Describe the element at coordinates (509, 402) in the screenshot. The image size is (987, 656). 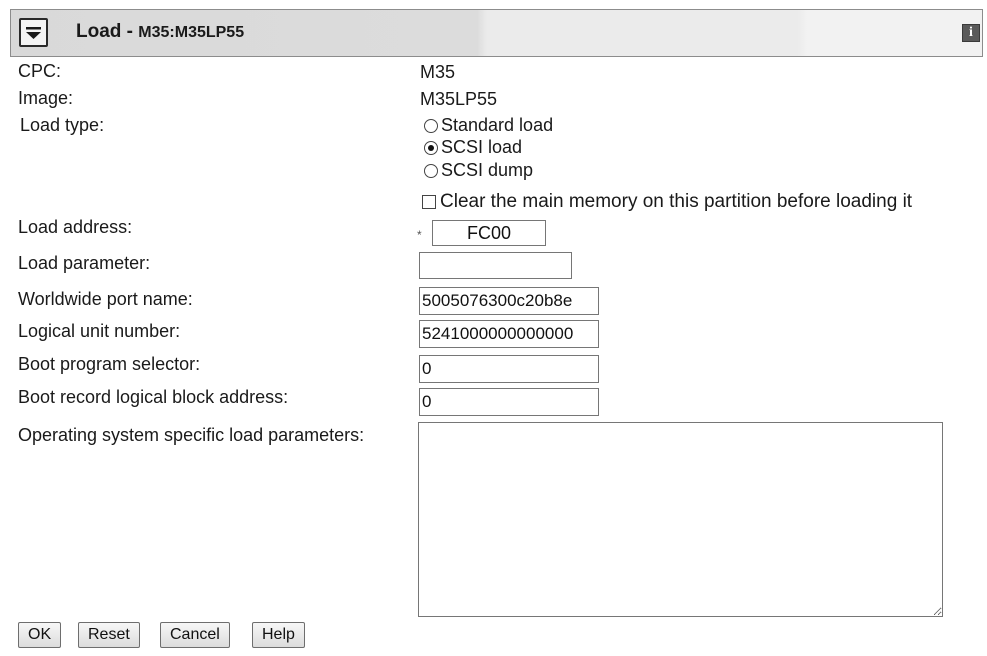
I see `boot-record-lba-input` at that location.